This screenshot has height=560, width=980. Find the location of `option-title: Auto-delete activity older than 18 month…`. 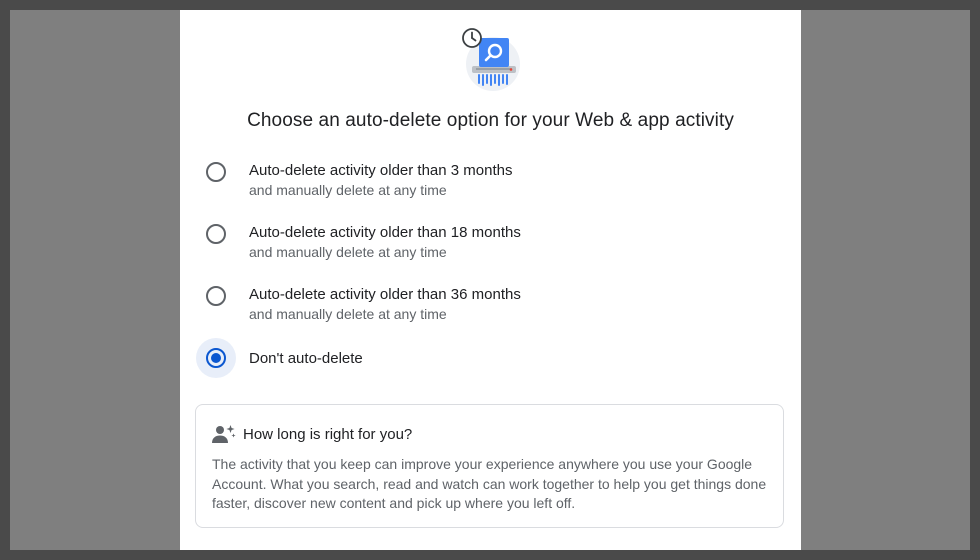

option-title: Auto-delete activity older than 18 month… is located at coordinates (385, 232).